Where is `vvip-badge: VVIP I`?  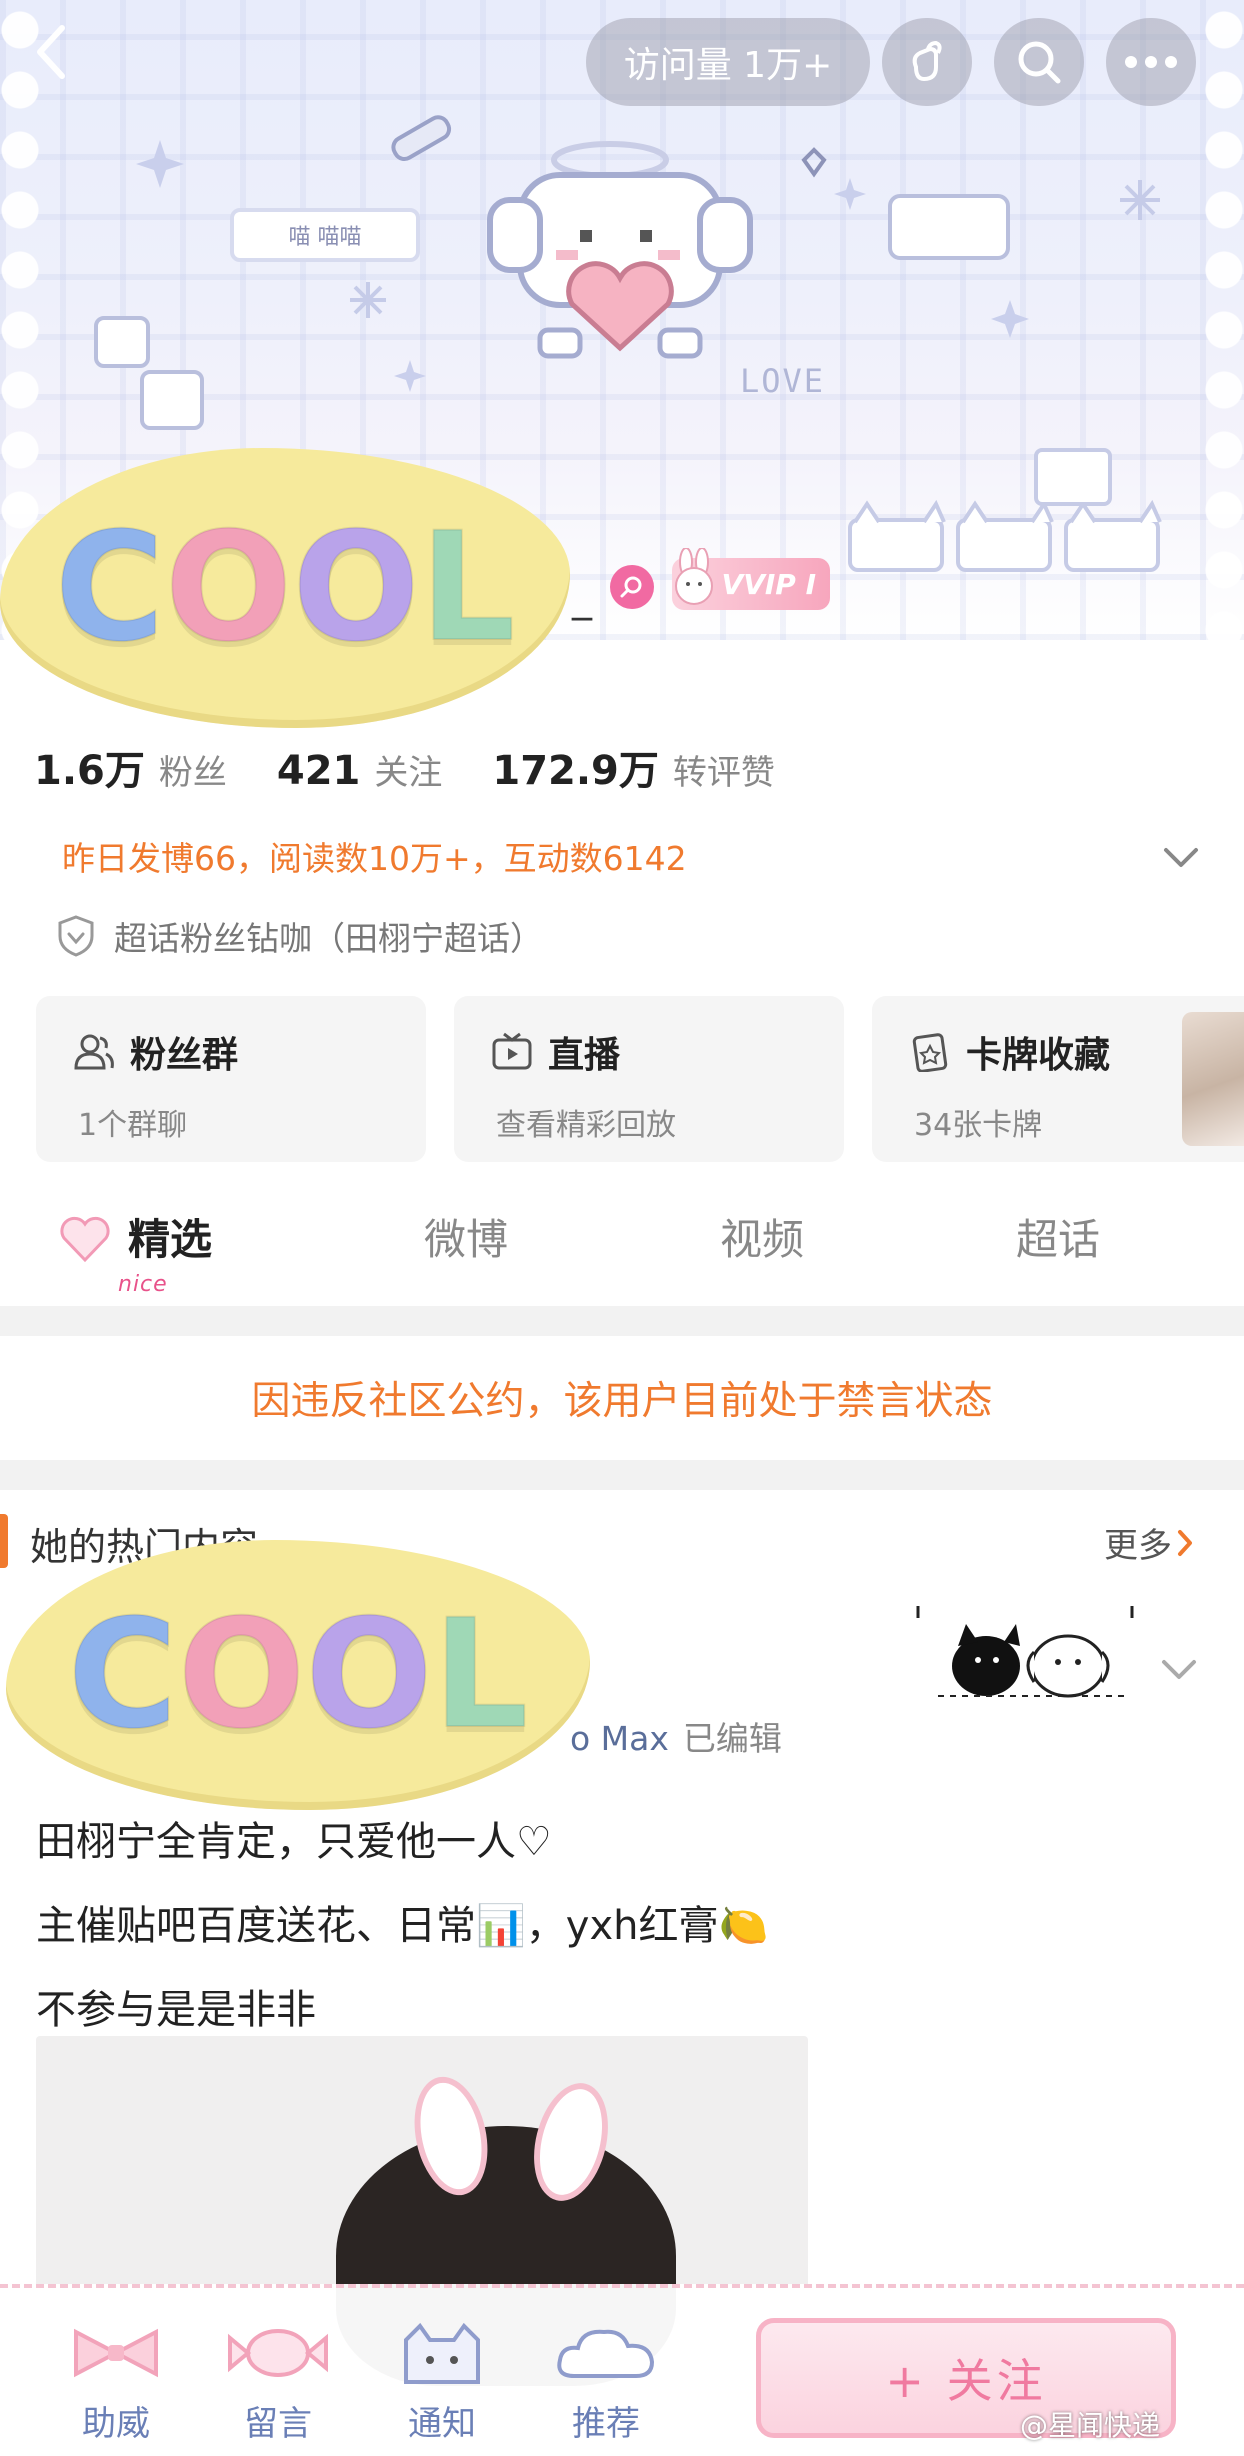
vvip-badge: VVIP I is located at coordinates (751, 579).